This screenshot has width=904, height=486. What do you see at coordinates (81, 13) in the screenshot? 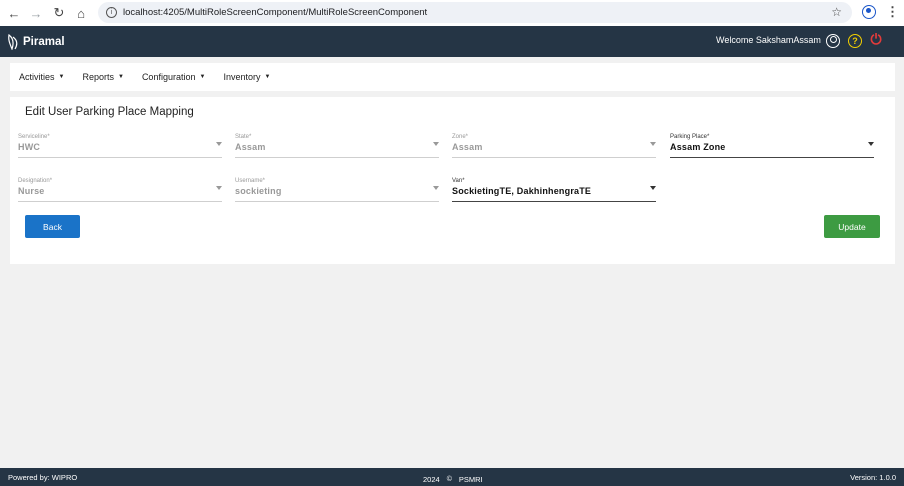
I see `home-icon: ⌂` at bounding box center [81, 13].